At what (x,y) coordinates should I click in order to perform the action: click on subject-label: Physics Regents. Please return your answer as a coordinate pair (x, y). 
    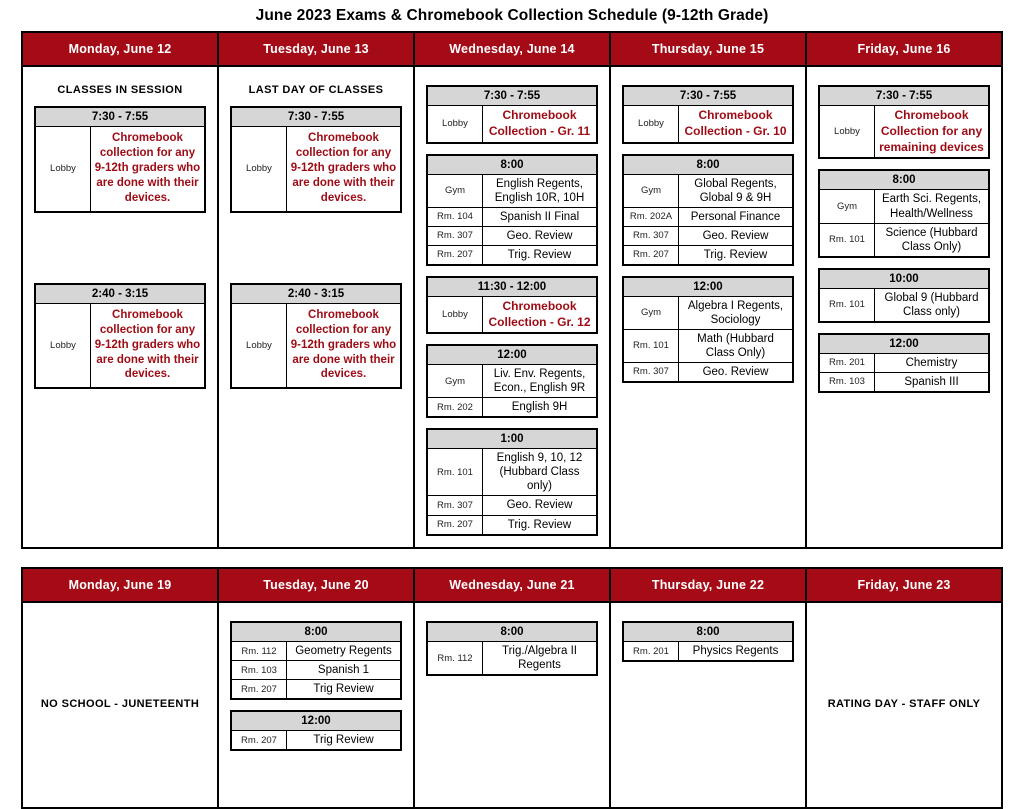
    Looking at the image, I should click on (735, 651).